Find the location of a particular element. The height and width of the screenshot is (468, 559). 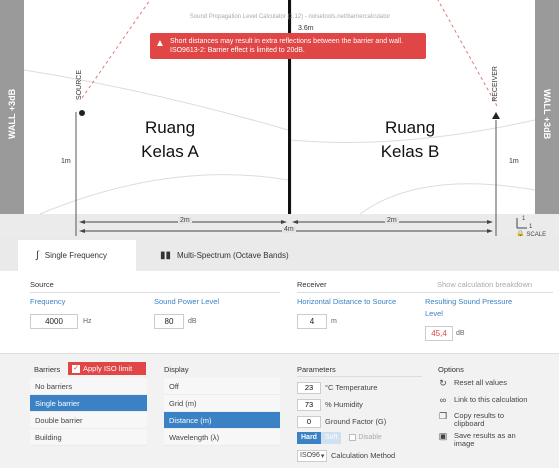

barrier-option-none: No barriers is located at coordinates (88, 386).